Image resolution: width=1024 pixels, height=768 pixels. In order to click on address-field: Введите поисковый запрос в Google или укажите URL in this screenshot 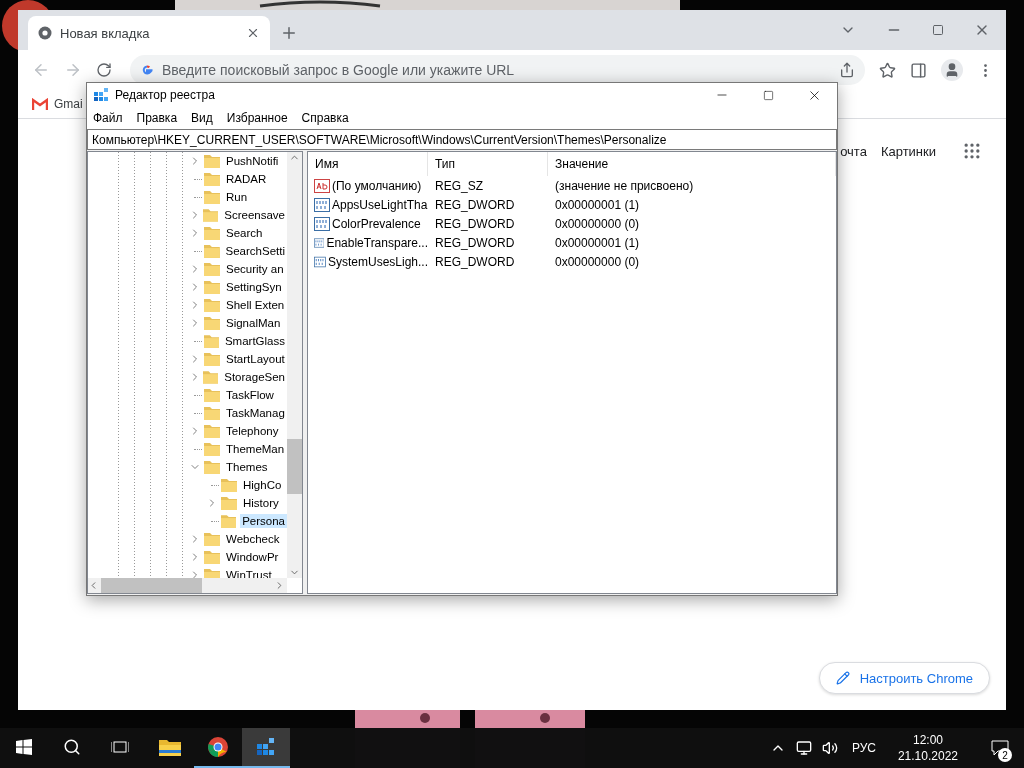, I will do `click(497, 70)`.